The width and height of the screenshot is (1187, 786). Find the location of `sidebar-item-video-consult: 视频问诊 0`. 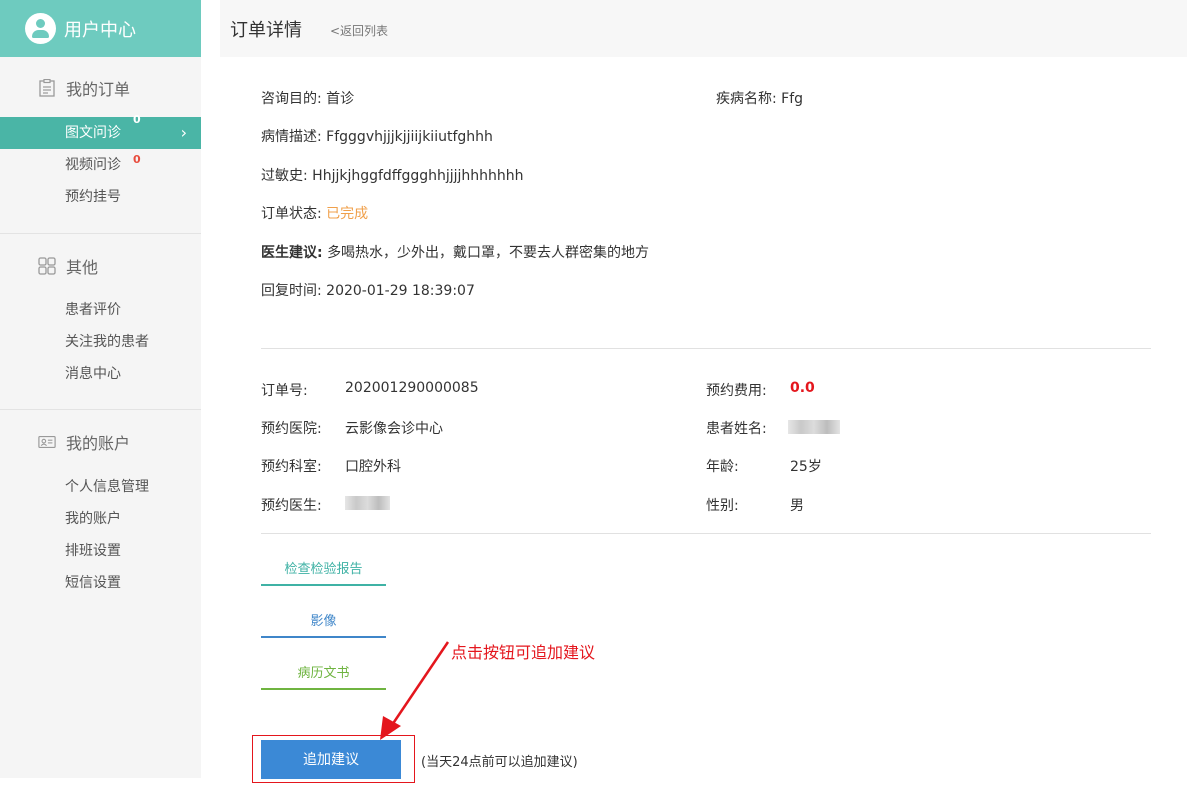

sidebar-item-video-consult: 视频问诊 0 is located at coordinates (100, 165).